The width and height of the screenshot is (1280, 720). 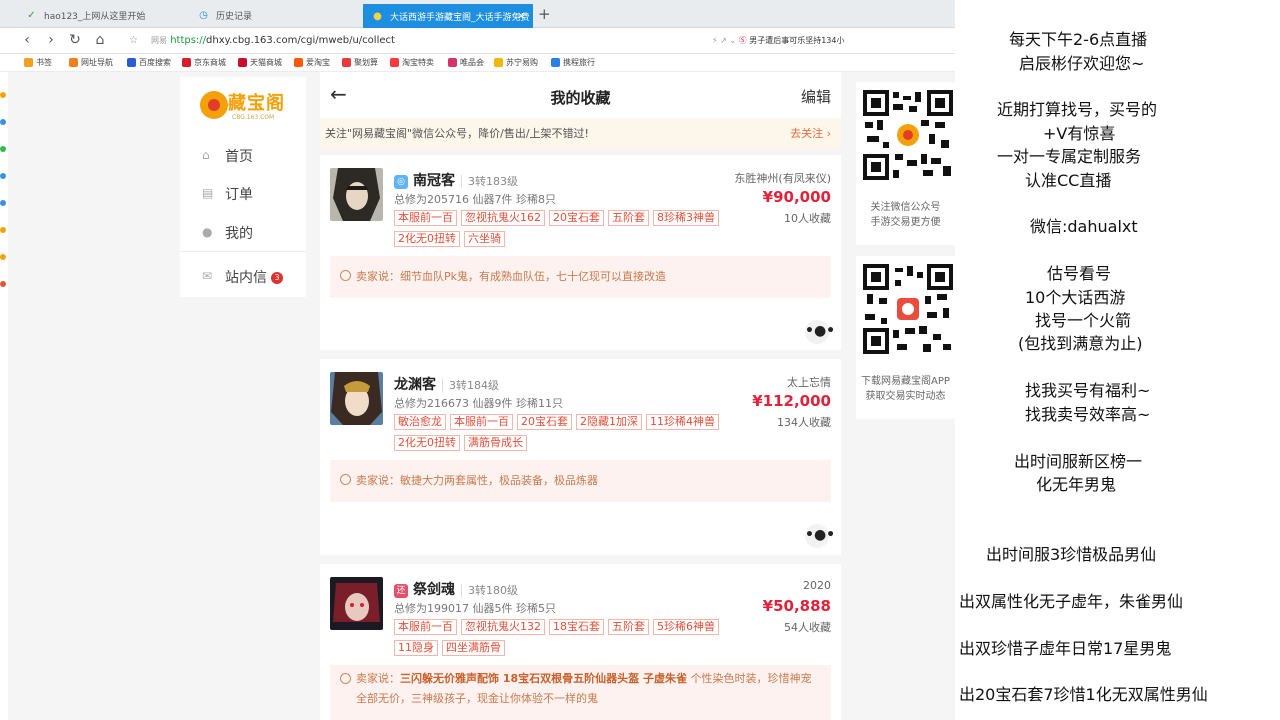 I want to click on feature-tag: 11珍稀4神兽, so click(x=682, y=422).